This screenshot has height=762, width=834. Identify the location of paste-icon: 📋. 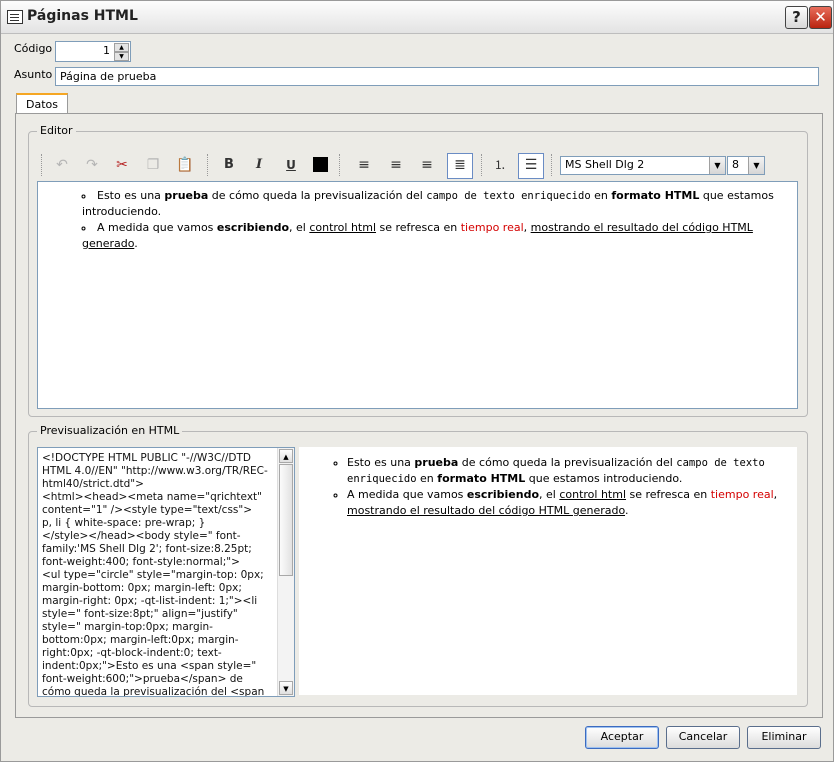
(185, 165).